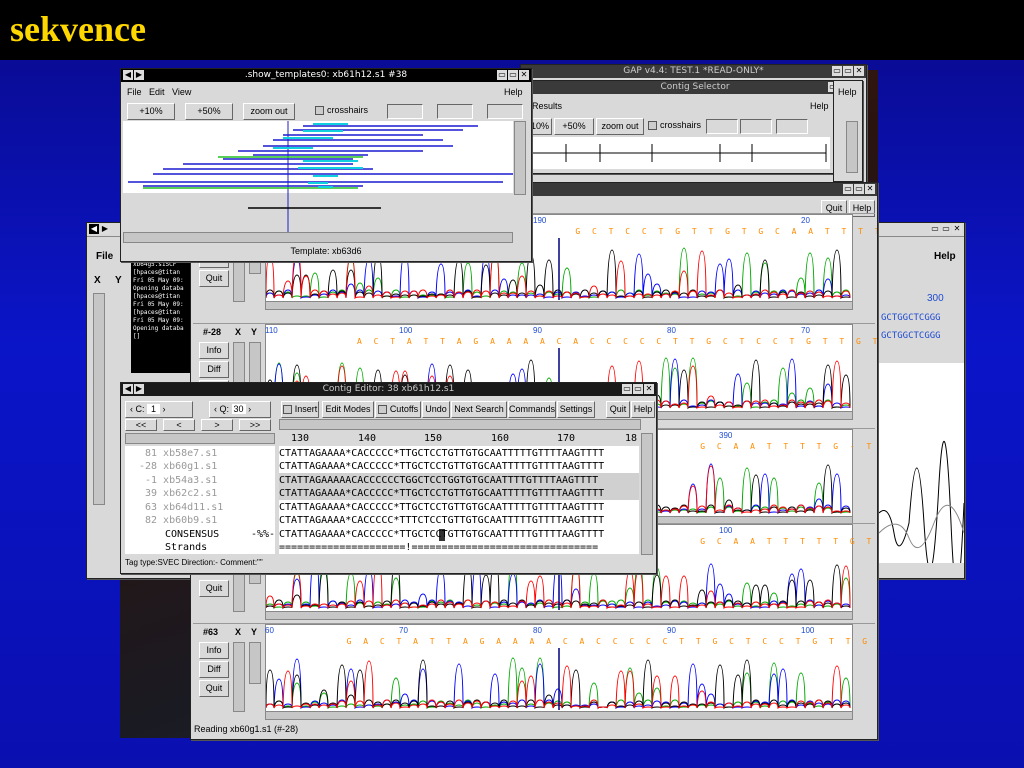 This screenshot has height=768, width=1024. I want to click on c-value: 1, so click(154, 409).